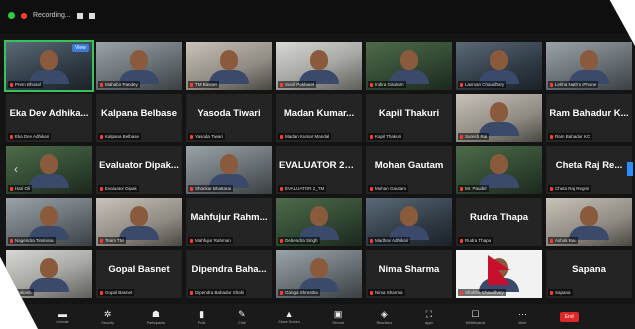  What do you see at coordinates (62, 316) in the screenshot?
I see `toolbar-button-unmute: ▬ Unmute` at bounding box center [62, 316].